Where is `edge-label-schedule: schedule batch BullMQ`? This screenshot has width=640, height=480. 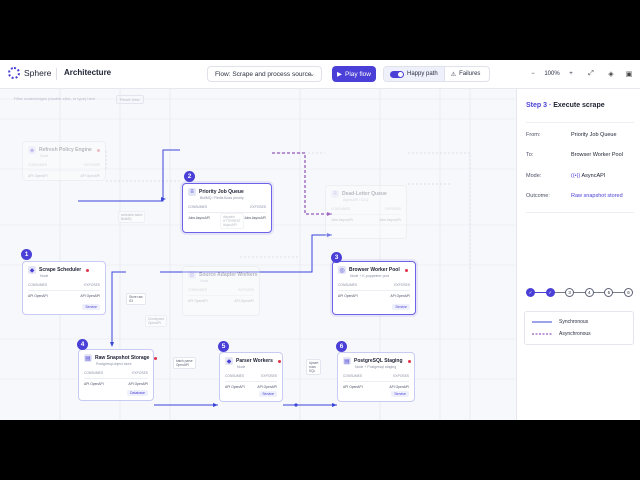
edge-label-schedule: schedule batch BullMQ is located at coordinates (132, 217).